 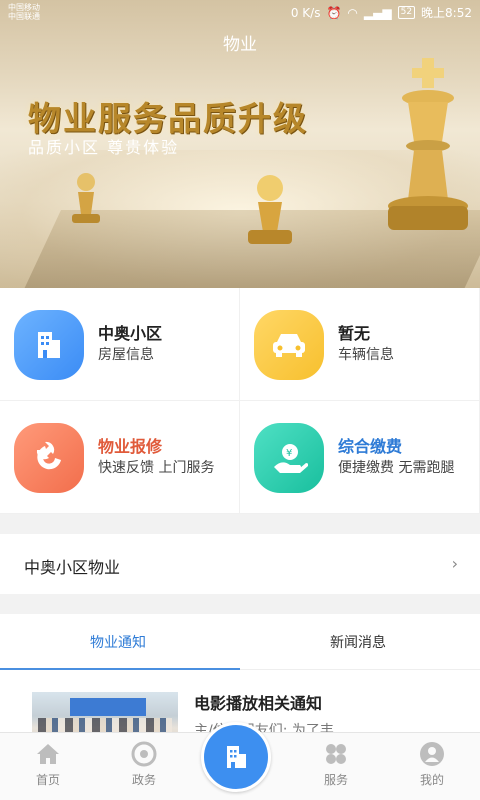 I want to click on card-subtitle: 便捷缴费 无需跑腿, so click(x=396, y=468).